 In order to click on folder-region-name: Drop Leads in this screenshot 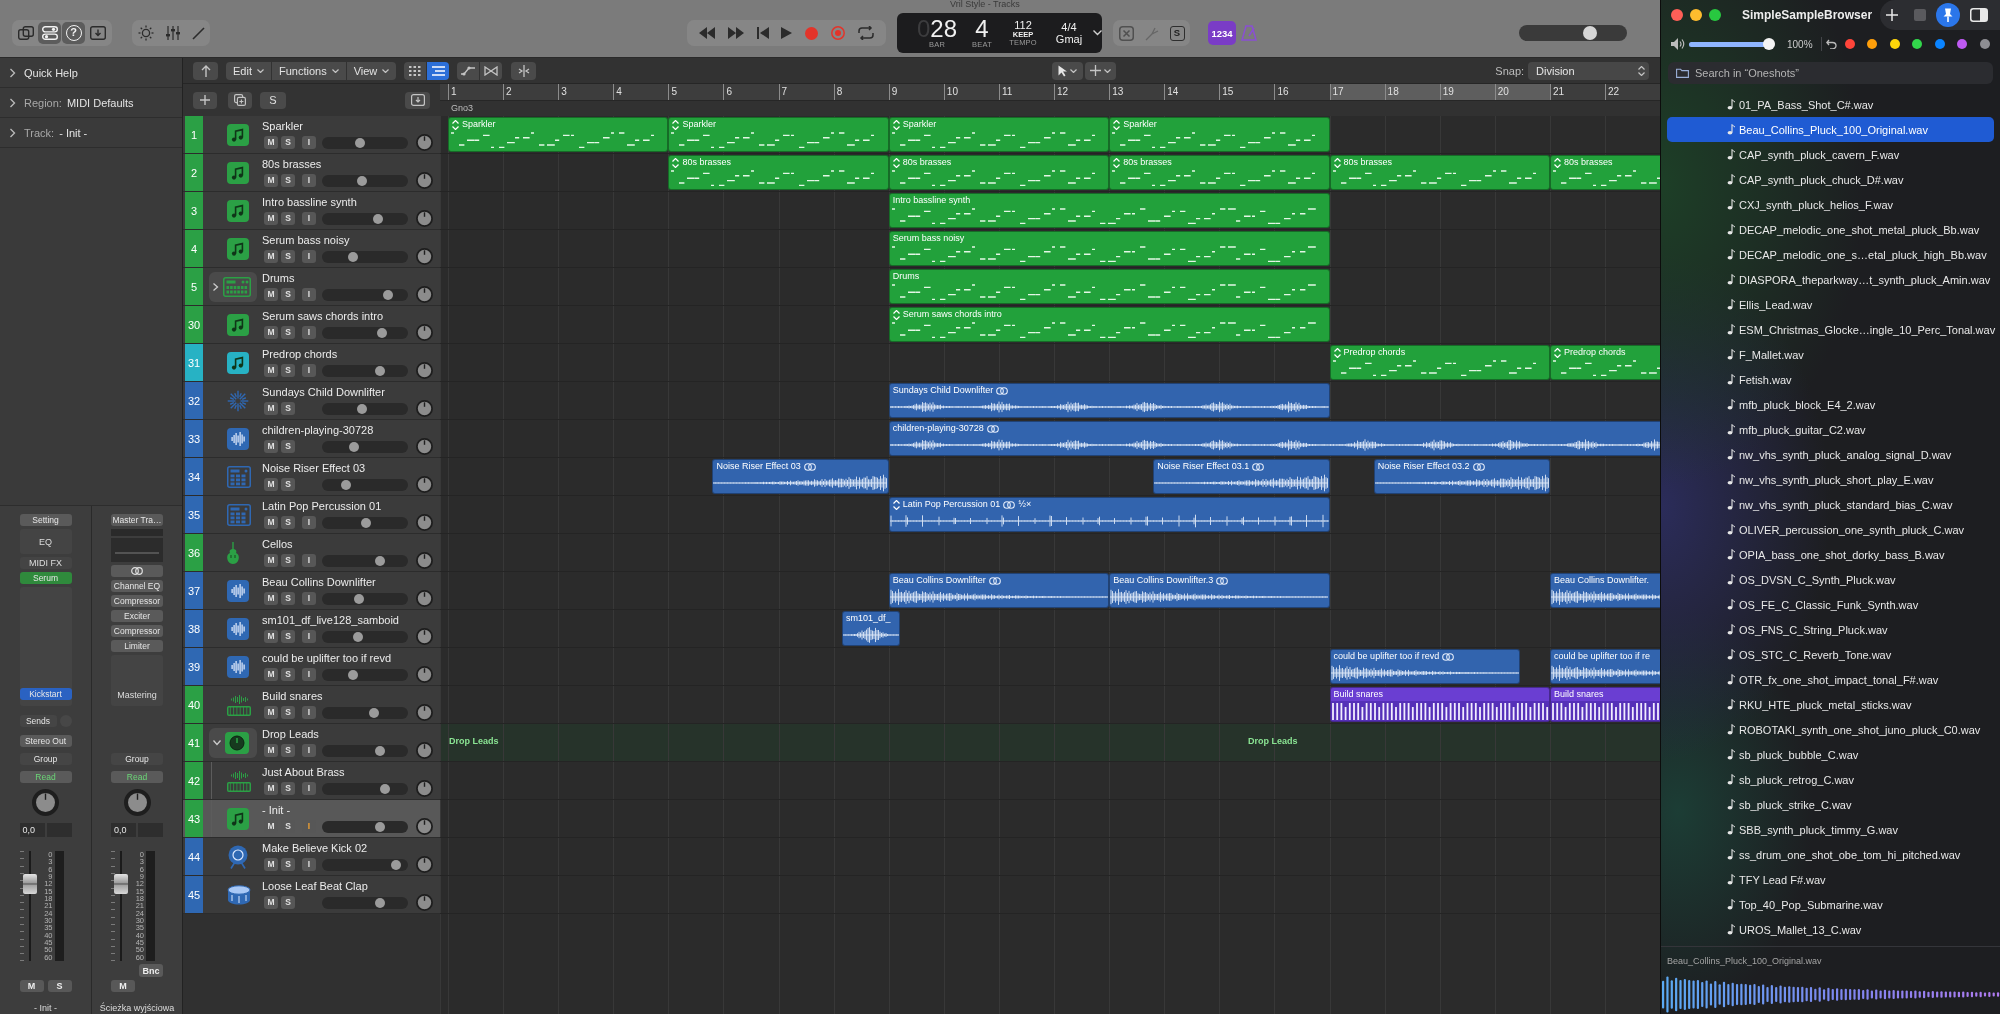, I will do `click(474, 741)`.